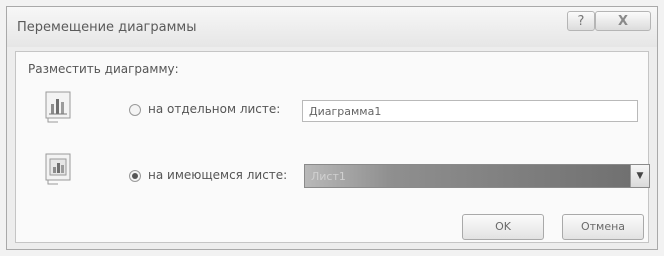 This screenshot has width=664, height=256. What do you see at coordinates (59, 169) in the screenshot?
I see `embedded-chart-icon` at bounding box center [59, 169].